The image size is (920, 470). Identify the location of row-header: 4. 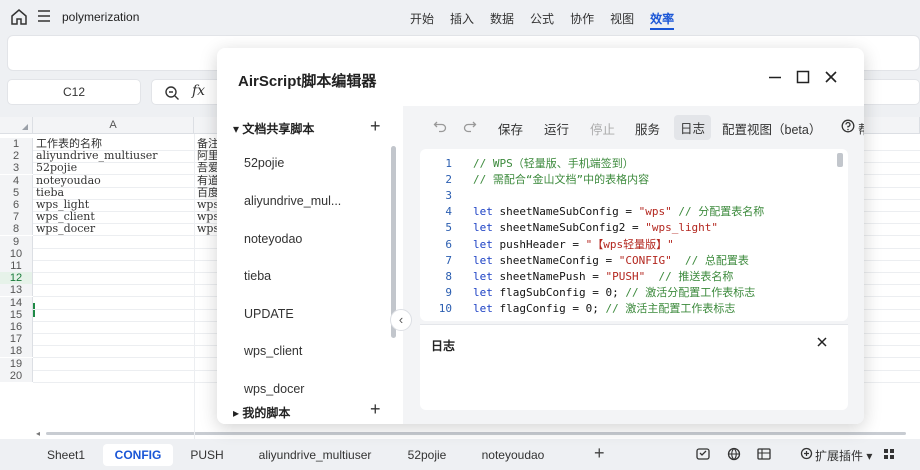
(16, 181).